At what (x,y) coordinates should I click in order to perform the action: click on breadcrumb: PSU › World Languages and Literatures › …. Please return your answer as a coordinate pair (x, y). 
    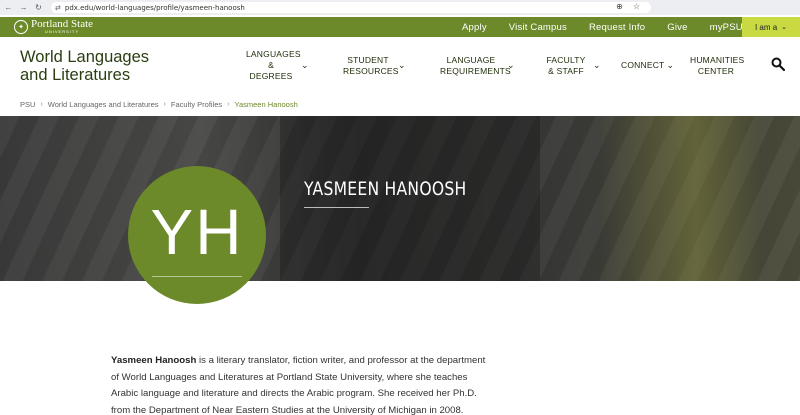
    Looking at the image, I should click on (159, 104).